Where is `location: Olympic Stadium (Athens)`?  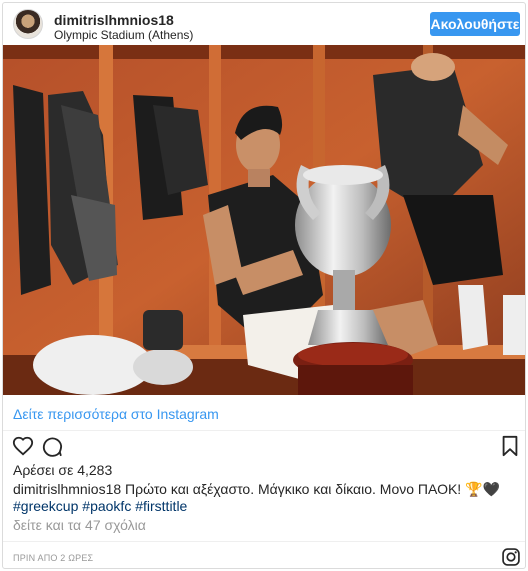 location: Olympic Stadium (Athens) is located at coordinates (123, 35).